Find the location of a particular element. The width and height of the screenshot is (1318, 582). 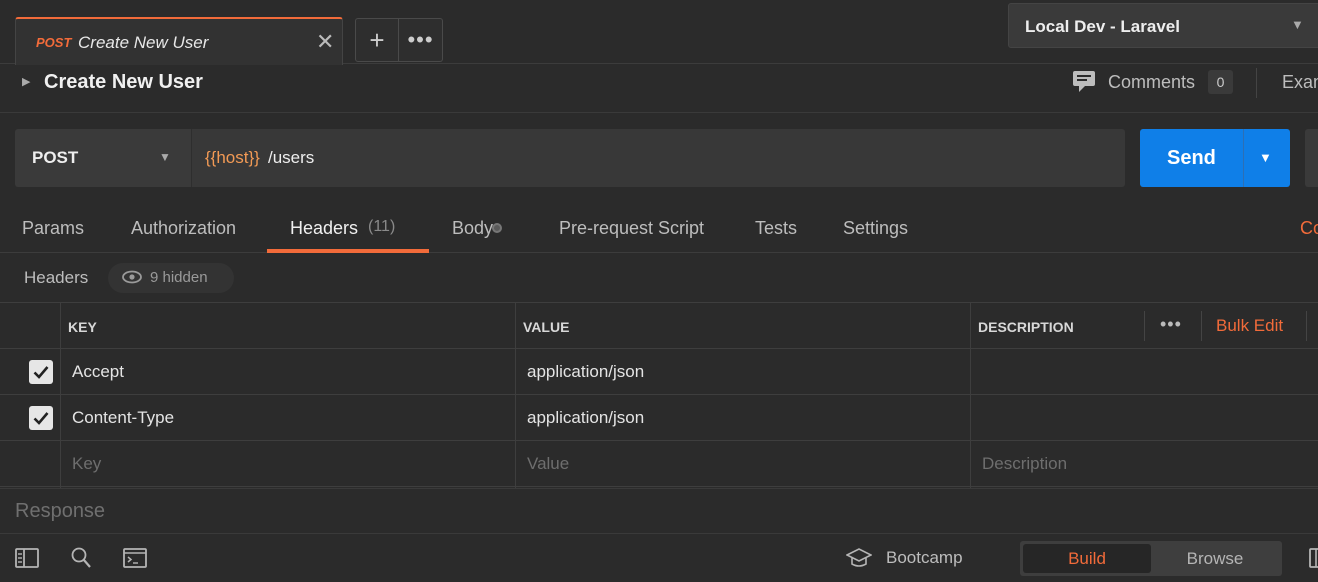

send-button: Send ▼ is located at coordinates (1215, 158).